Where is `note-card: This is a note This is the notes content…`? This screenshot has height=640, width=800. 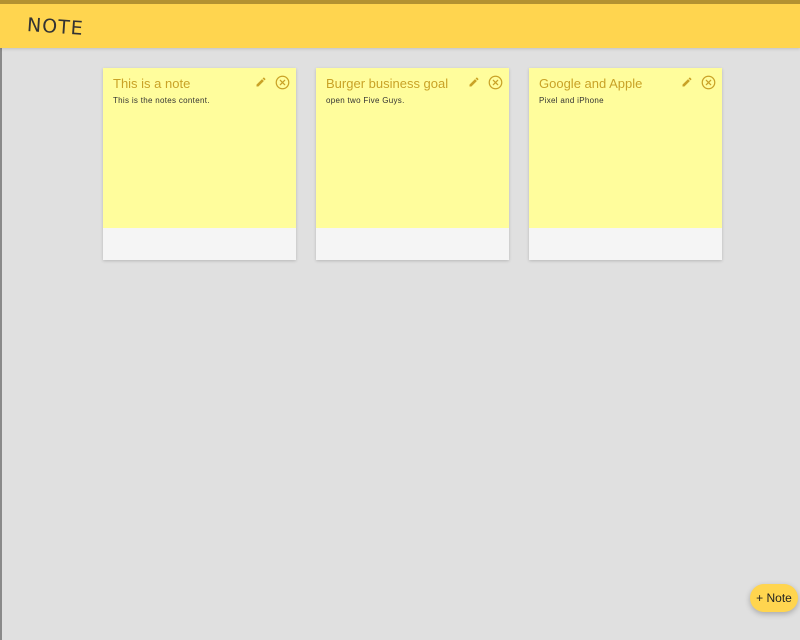 note-card: This is a note This is the notes content… is located at coordinates (199, 164).